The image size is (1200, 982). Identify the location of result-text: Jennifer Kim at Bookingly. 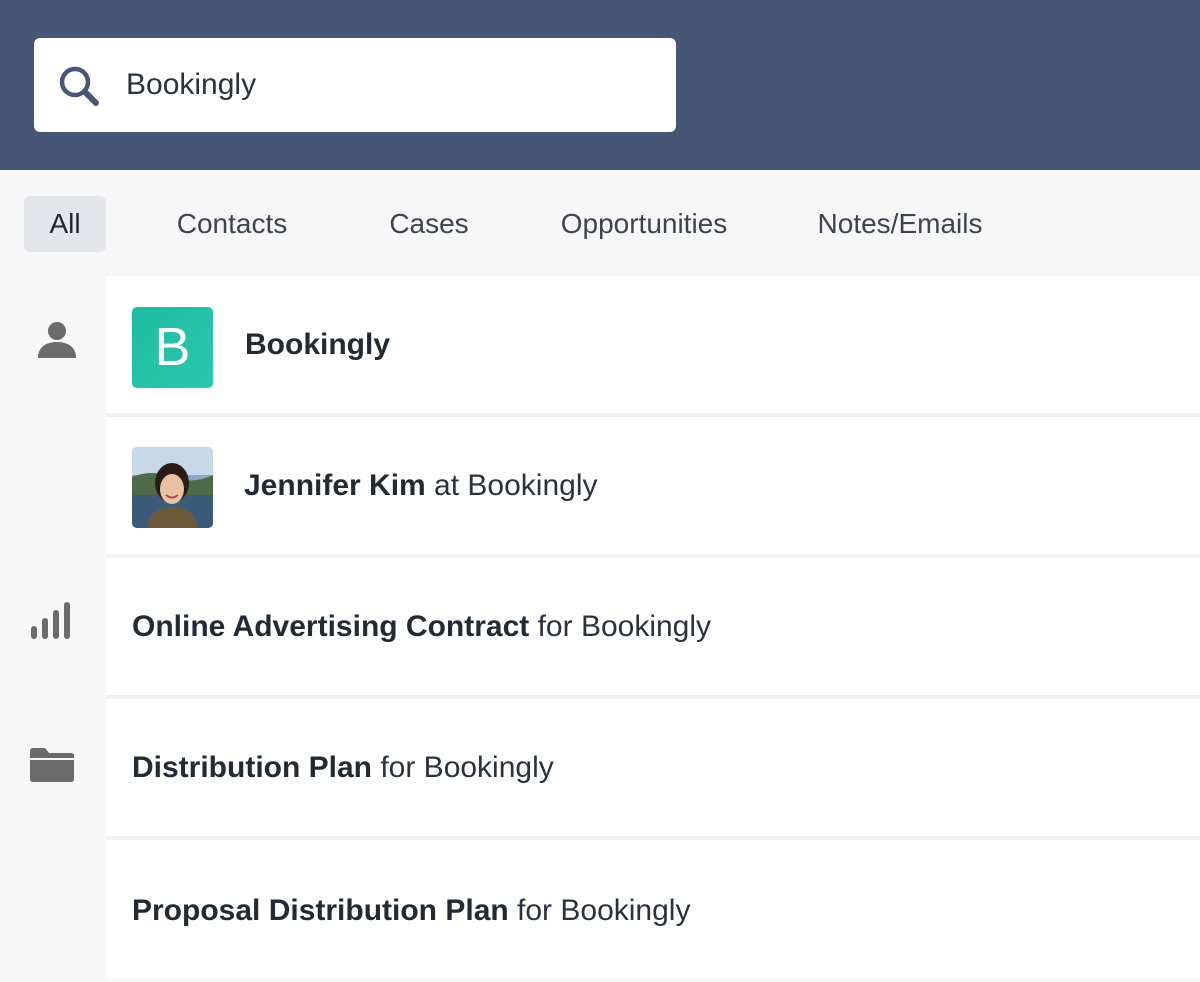
(421, 485).